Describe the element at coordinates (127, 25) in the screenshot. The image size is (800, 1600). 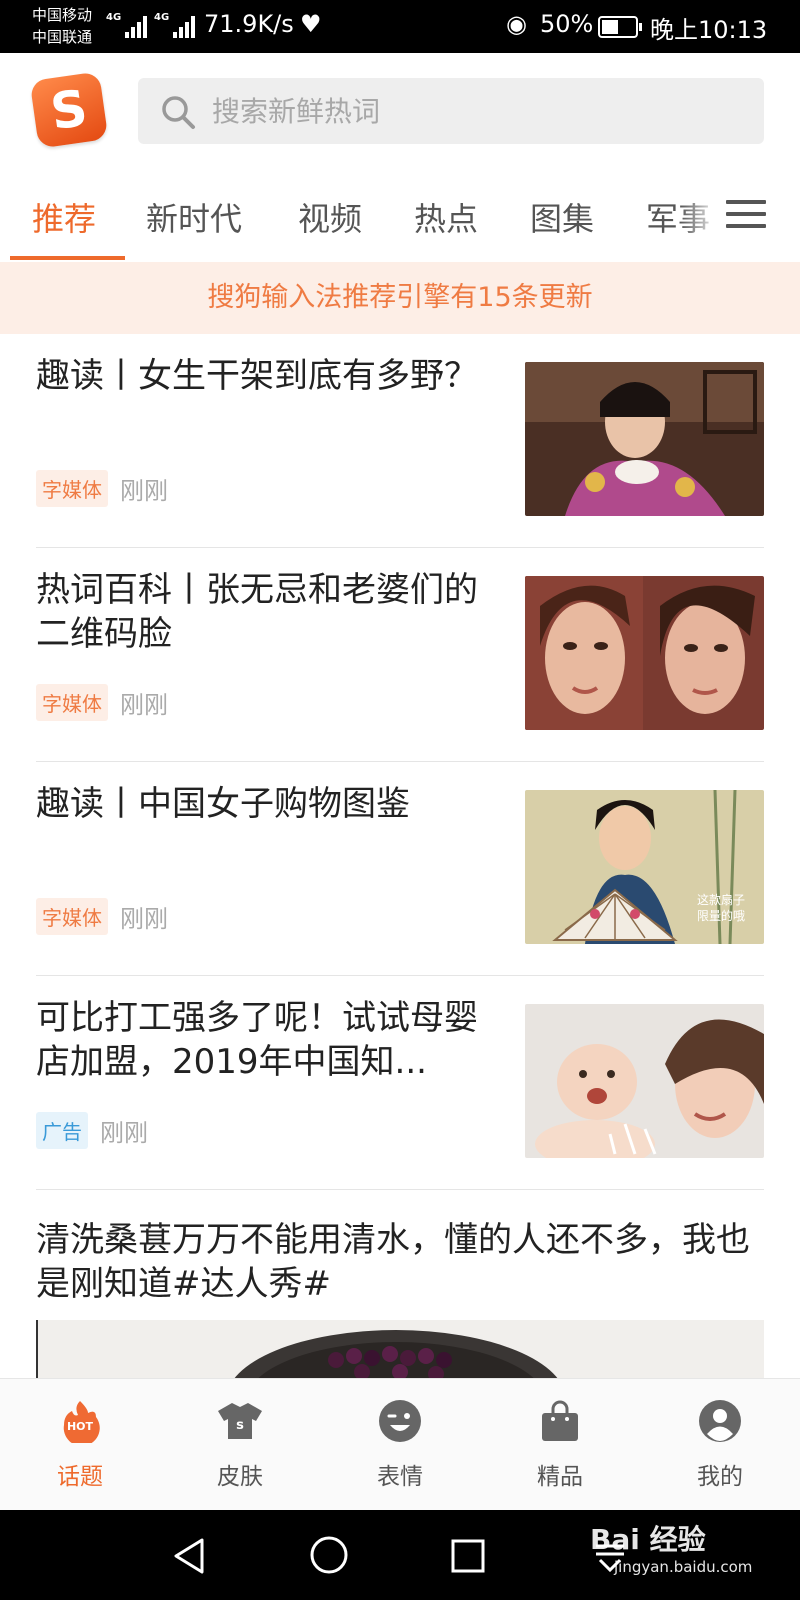
I see `signal-1-icon: 4G` at that location.